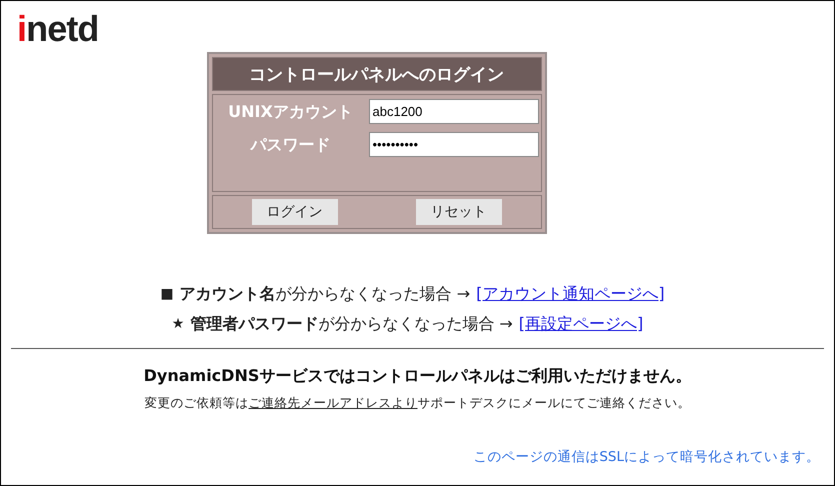 This screenshot has height=486, width=835. I want to click on dns-heading: DynamicDNSサービスではコントロールパネルはご利用いただけません。, so click(417, 376).